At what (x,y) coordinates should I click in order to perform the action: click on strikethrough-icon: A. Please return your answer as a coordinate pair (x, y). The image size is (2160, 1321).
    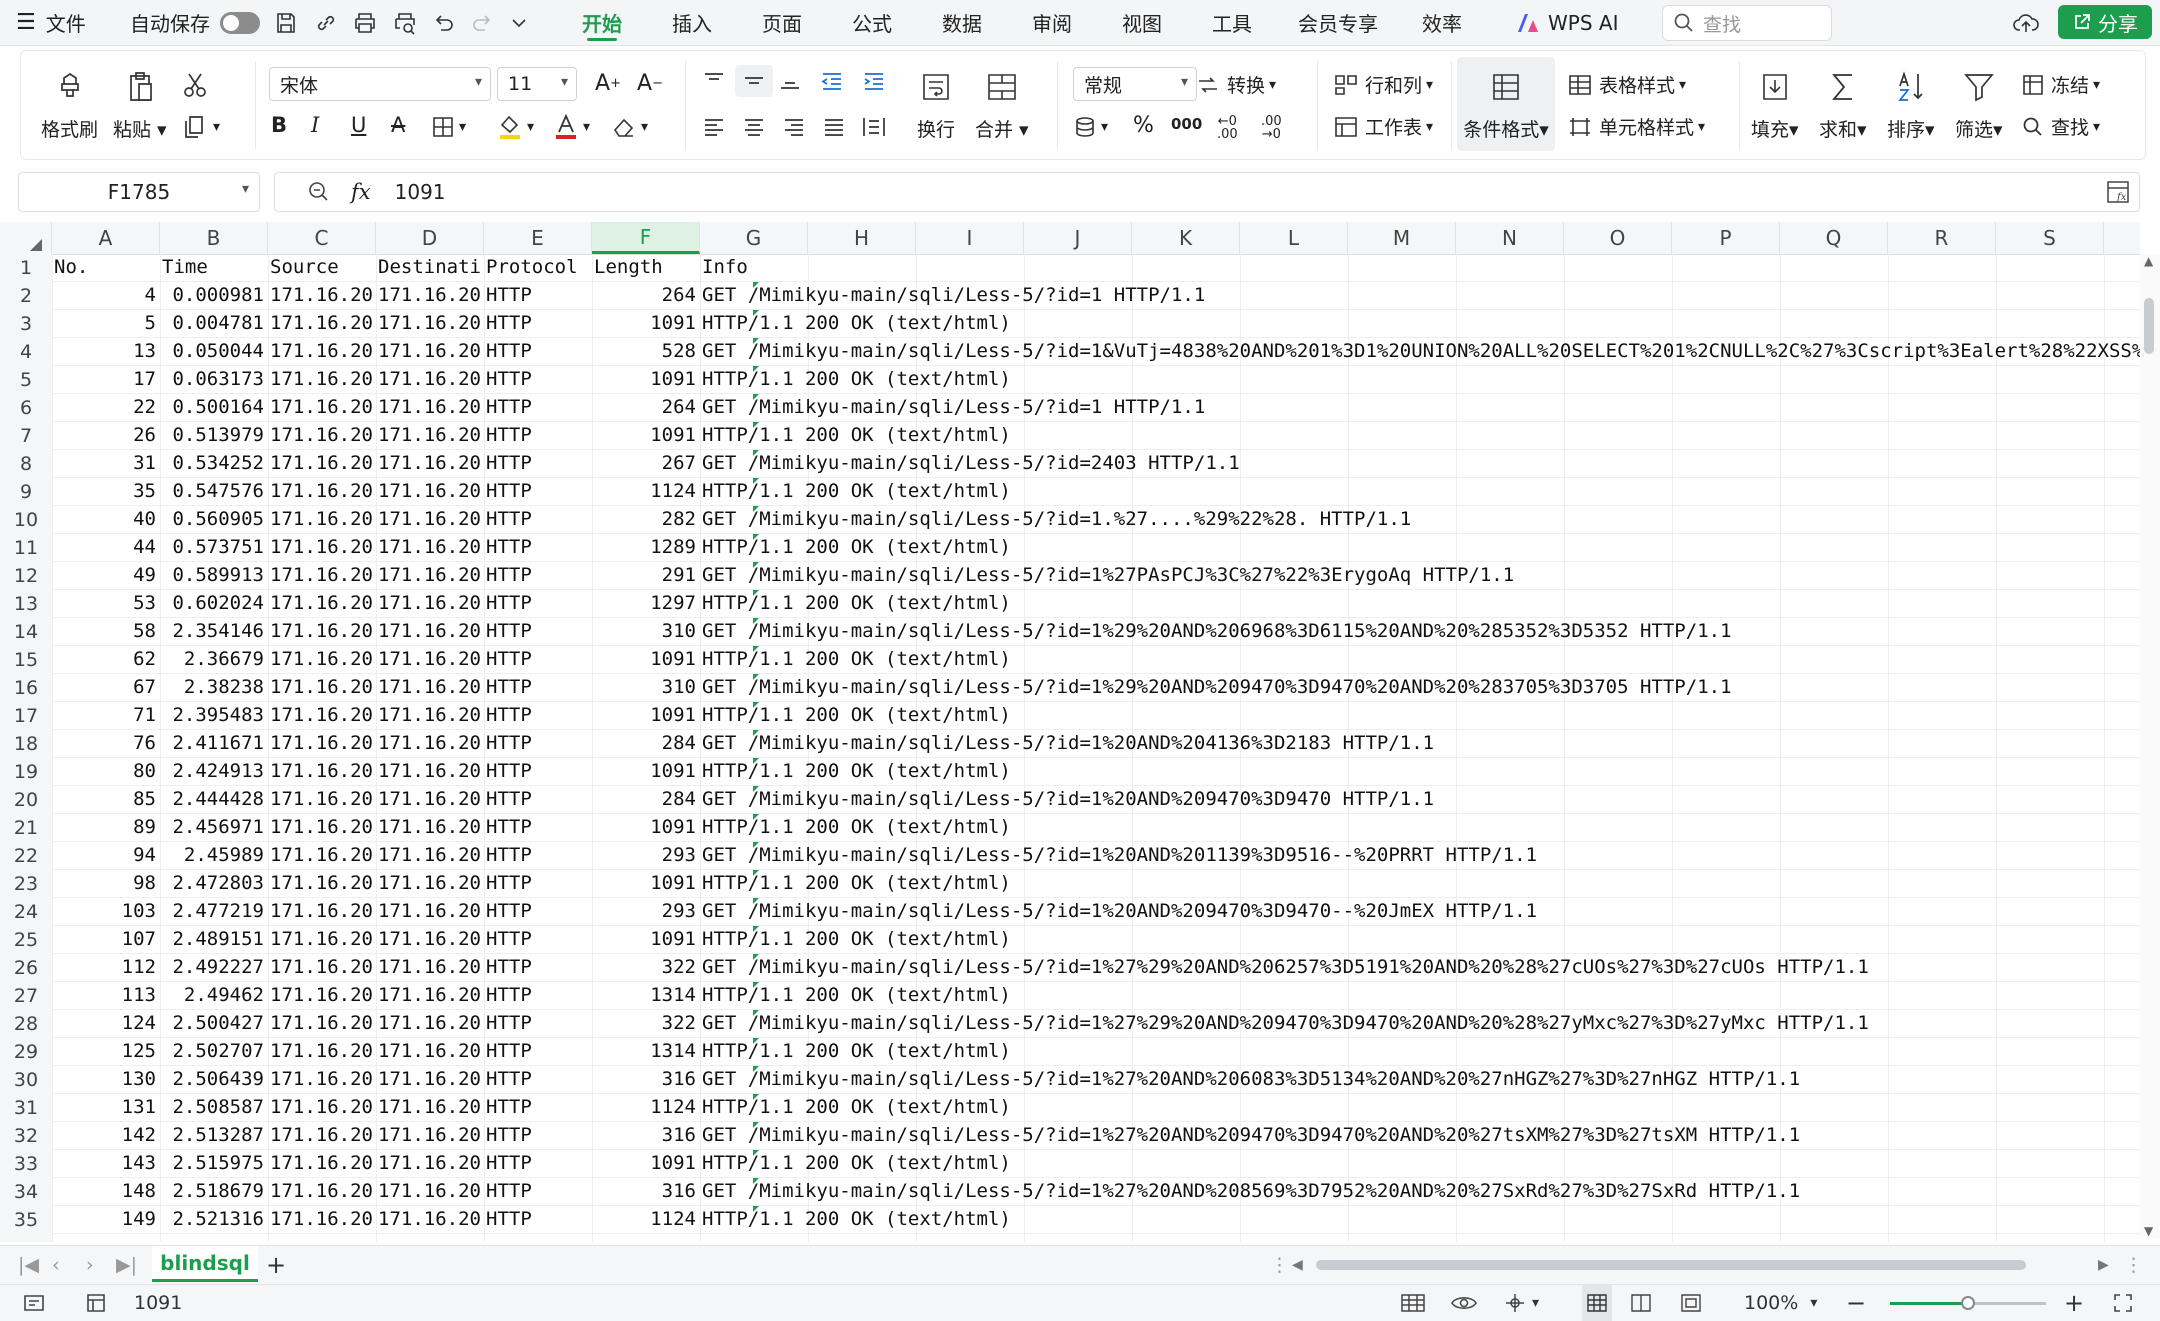
    Looking at the image, I should click on (398, 125).